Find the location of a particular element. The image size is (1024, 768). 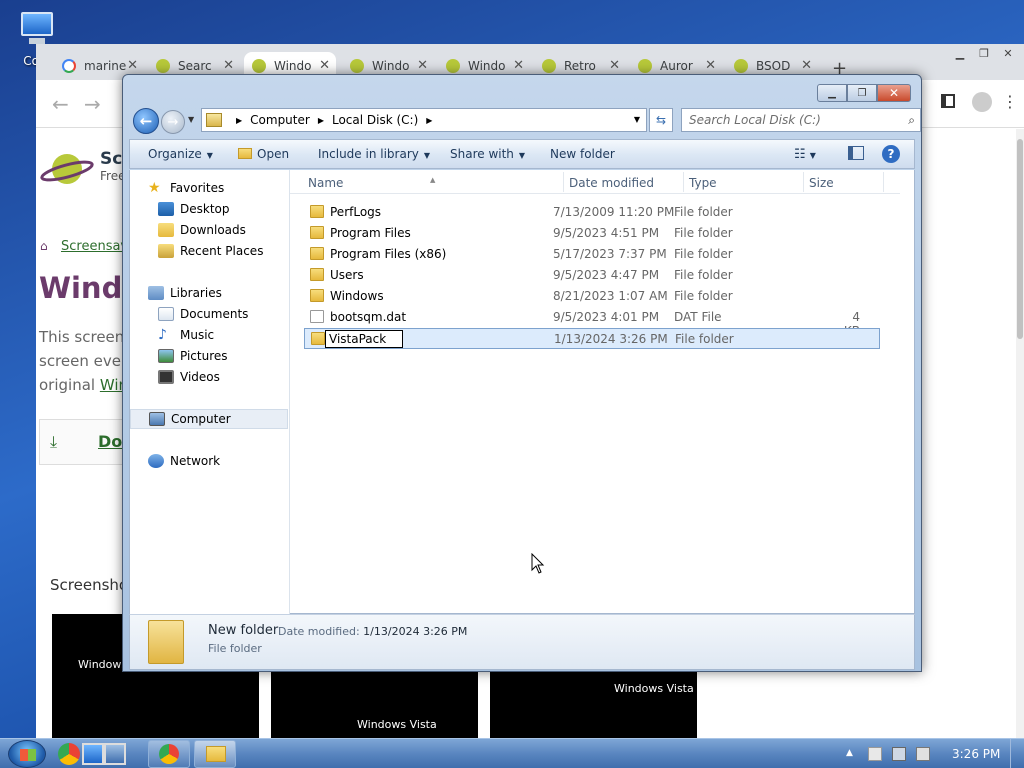

nav-videos: Videos is located at coordinates (209, 377).